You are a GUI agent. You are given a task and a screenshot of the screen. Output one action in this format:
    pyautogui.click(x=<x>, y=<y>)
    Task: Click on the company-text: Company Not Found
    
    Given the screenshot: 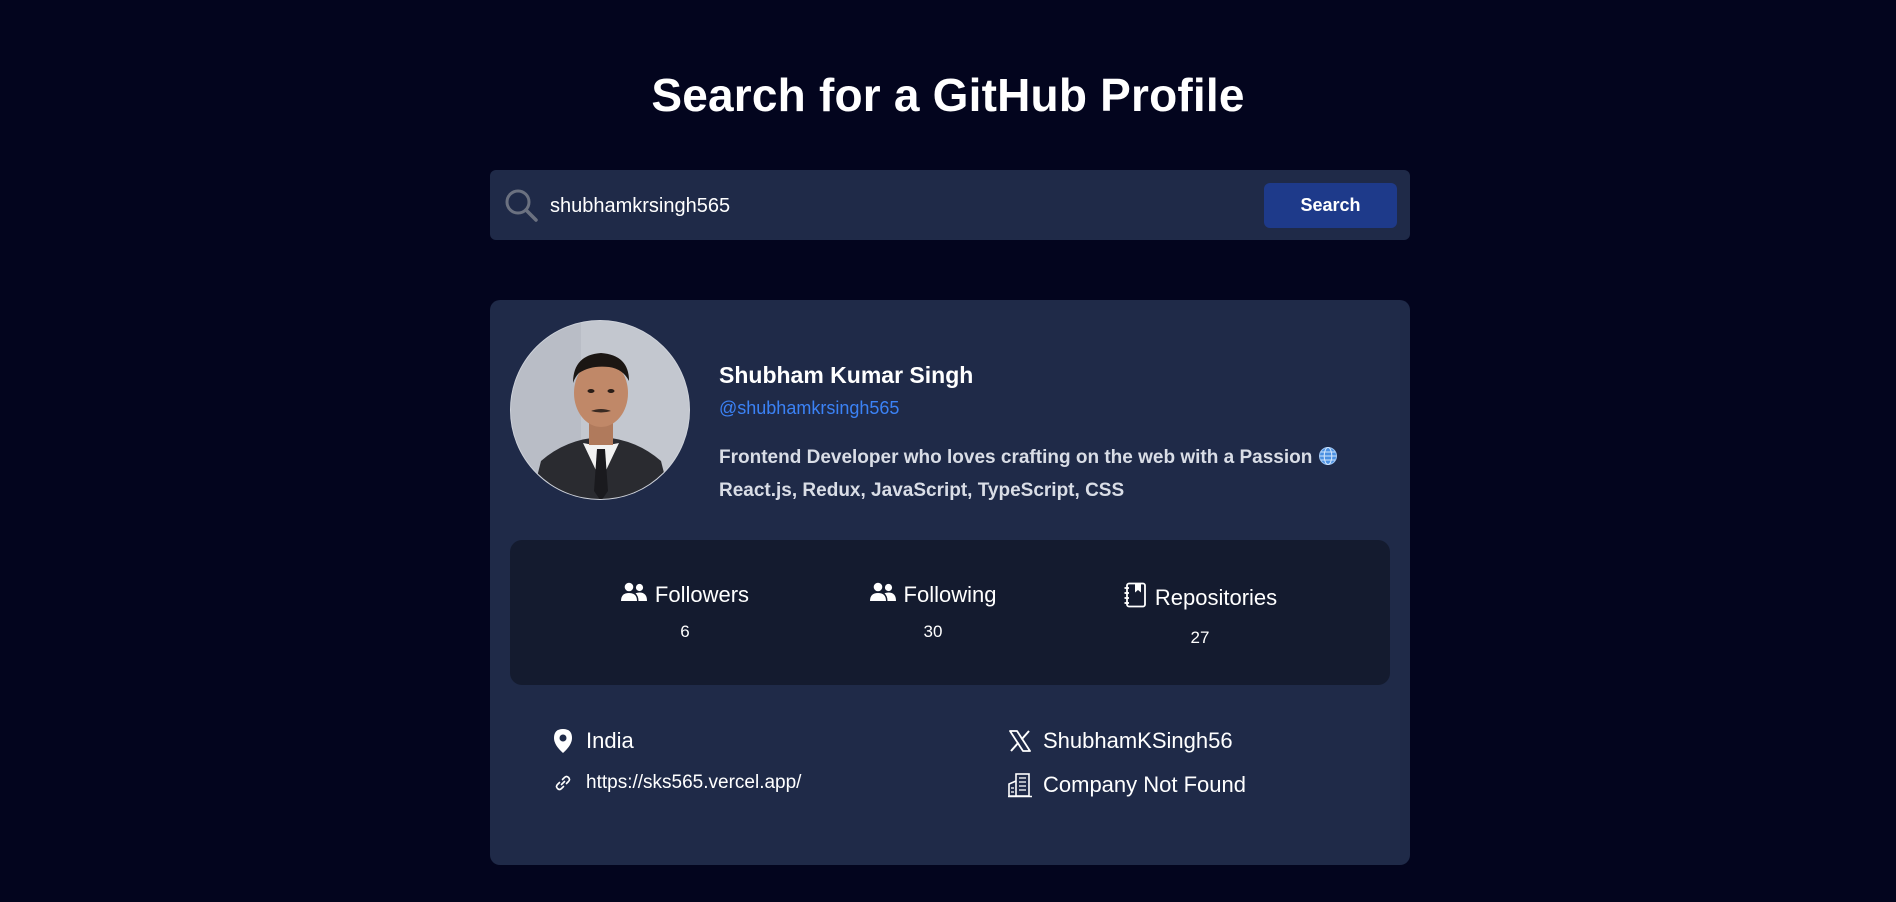 What is the action you would take?
    pyautogui.click(x=1144, y=784)
    